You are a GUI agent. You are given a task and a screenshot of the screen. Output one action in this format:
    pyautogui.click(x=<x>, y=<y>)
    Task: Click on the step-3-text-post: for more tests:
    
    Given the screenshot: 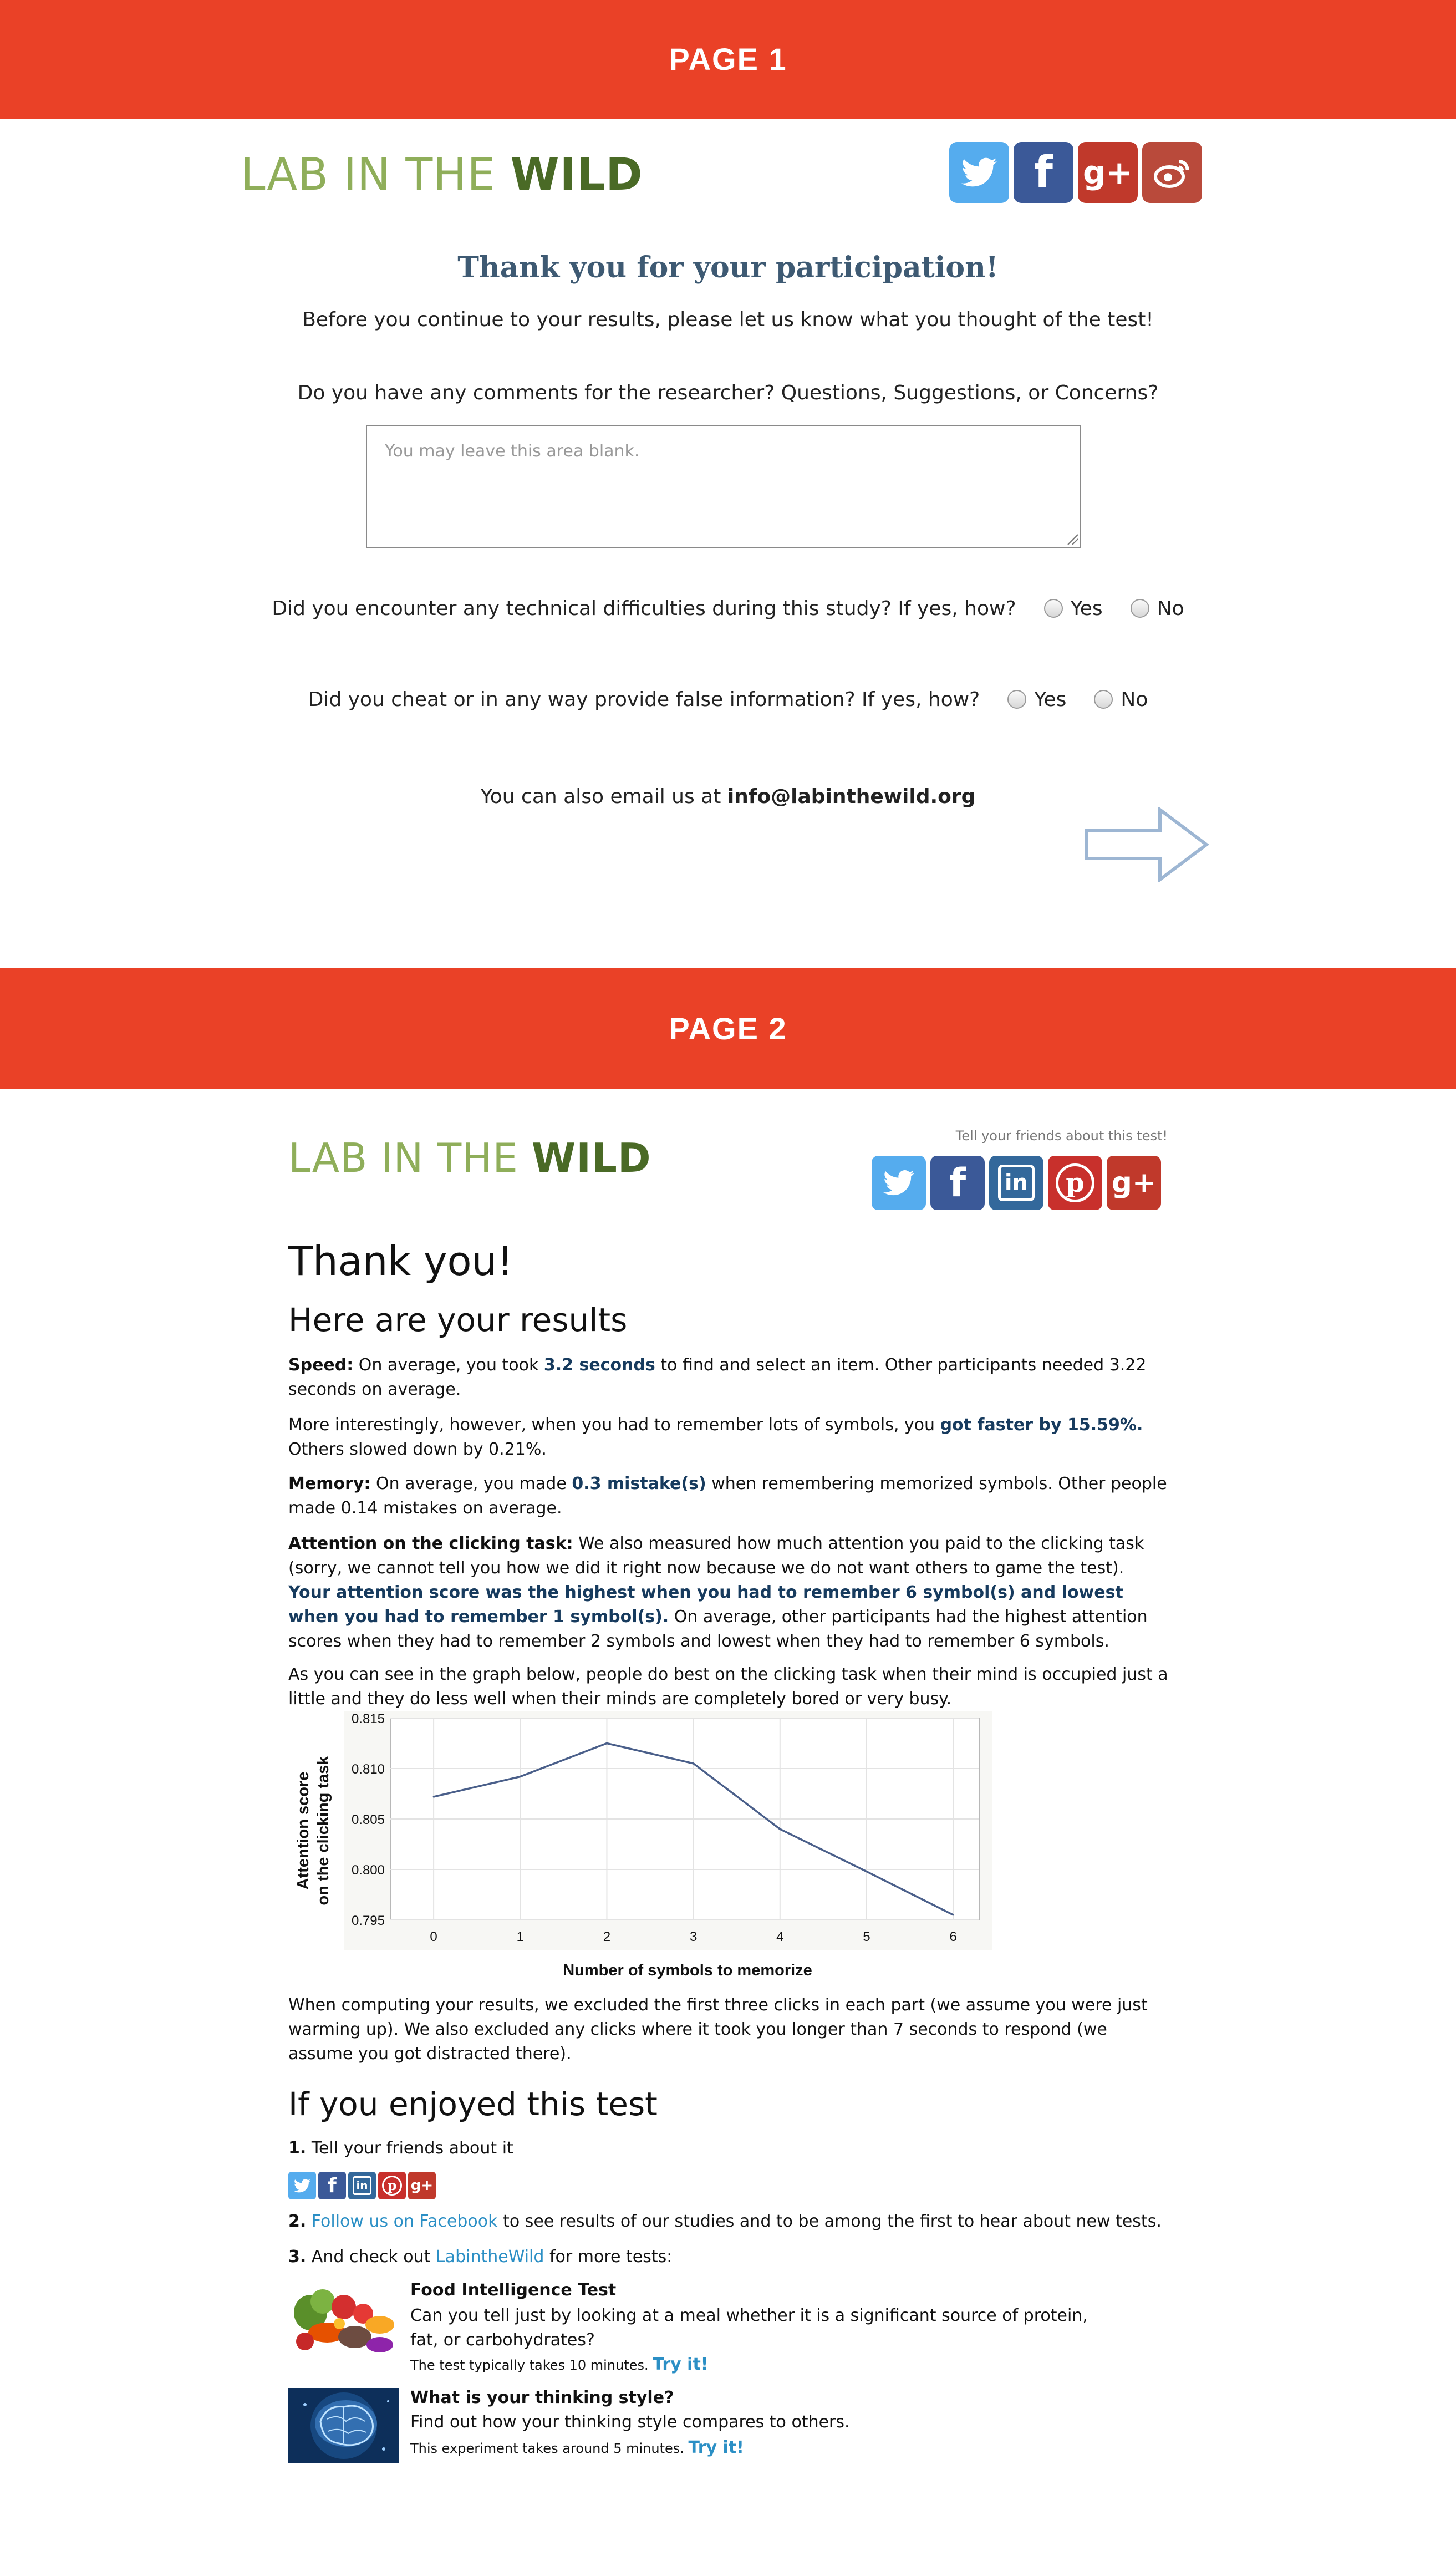 What is the action you would take?
    pyautogui.click(x=608, y=2257)
    